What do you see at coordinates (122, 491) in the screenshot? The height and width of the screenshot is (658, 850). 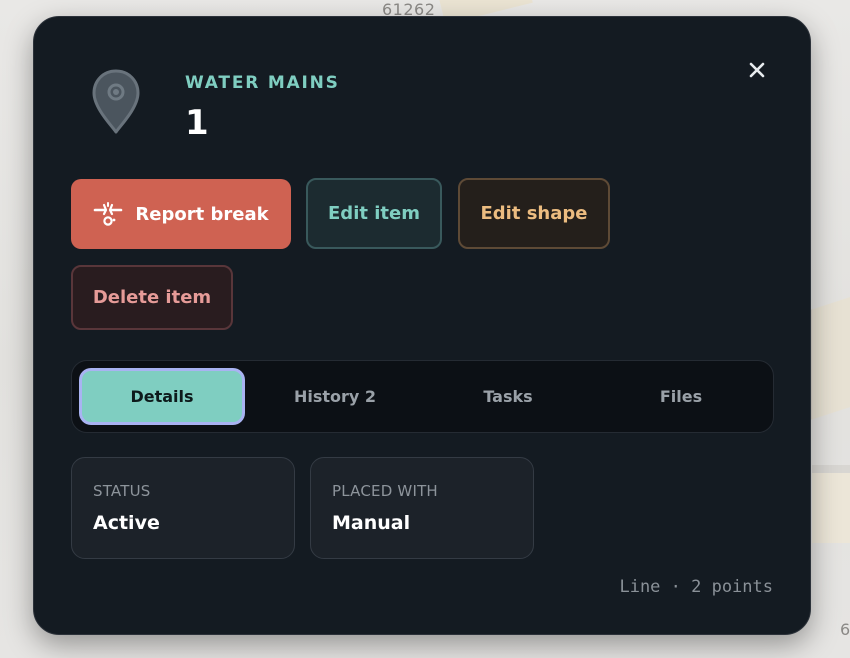 I see `status-label: STATUS` at bounding box center [122, 491].